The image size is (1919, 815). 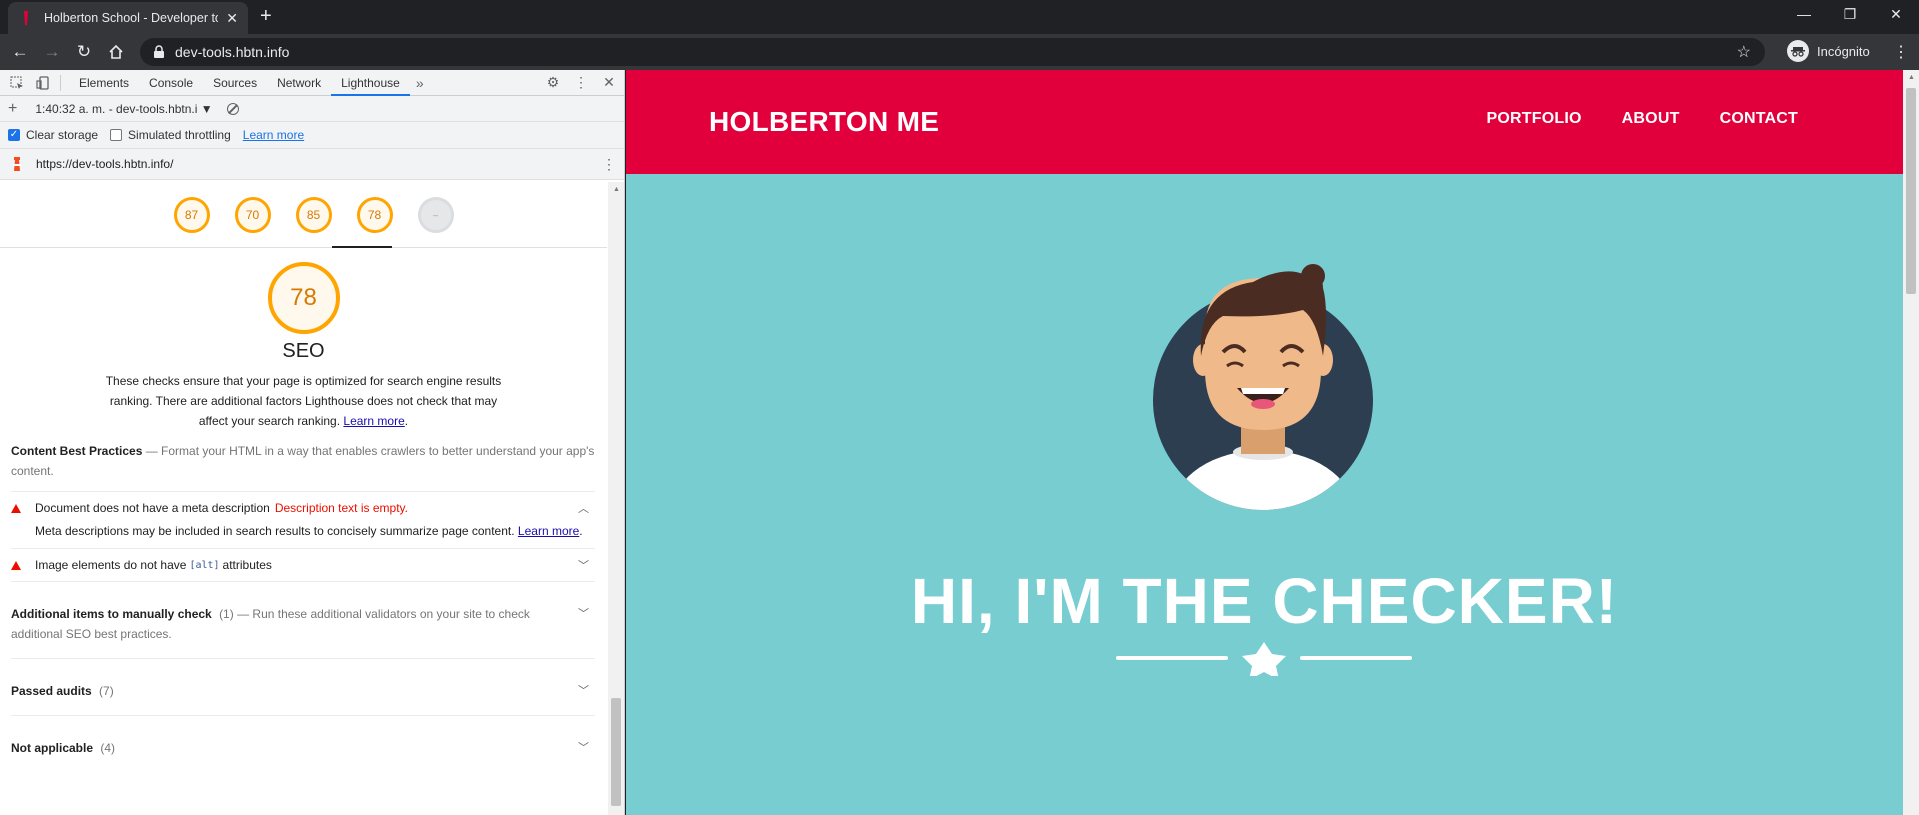 I want to click on forward-arrow-icon: →, so click(x=52, y=52).